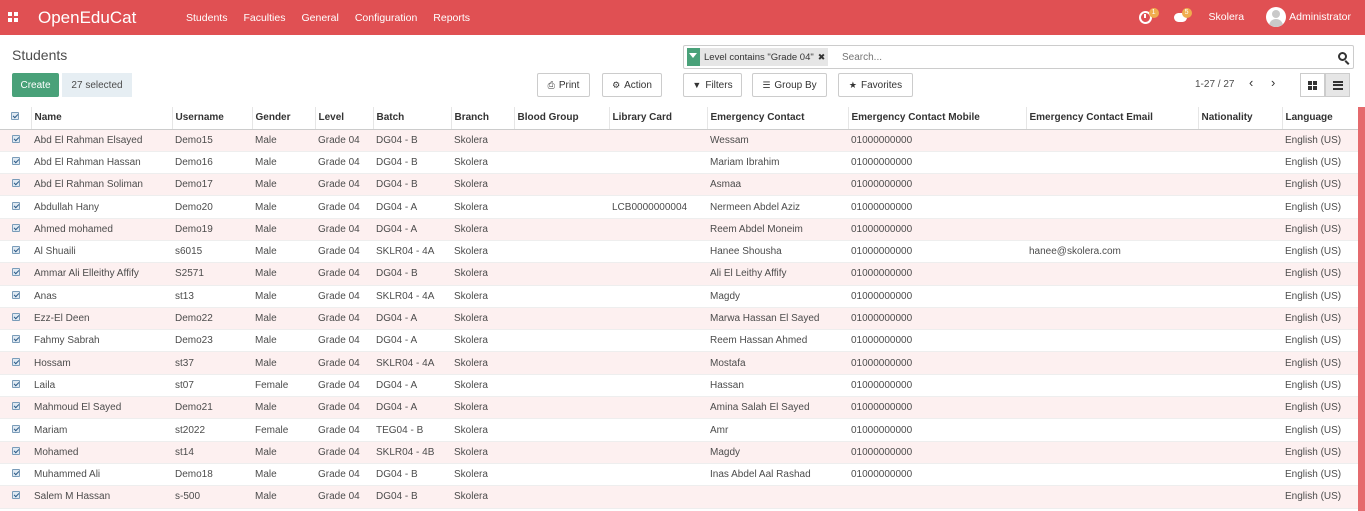 The height and width of the screenshot is (511, 1365). I want to click on cell-gender: Female, so click(283, 430).